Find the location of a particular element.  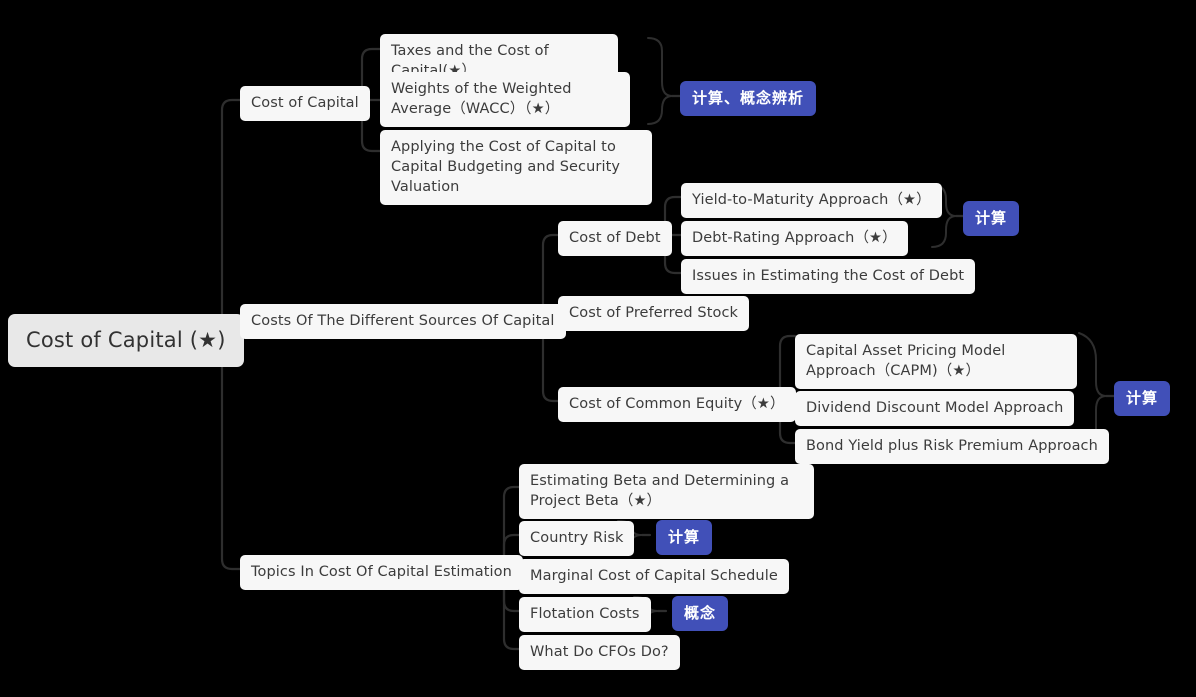

node-flotation-costs: Flotation Costs is located at coordinates (585, 614).